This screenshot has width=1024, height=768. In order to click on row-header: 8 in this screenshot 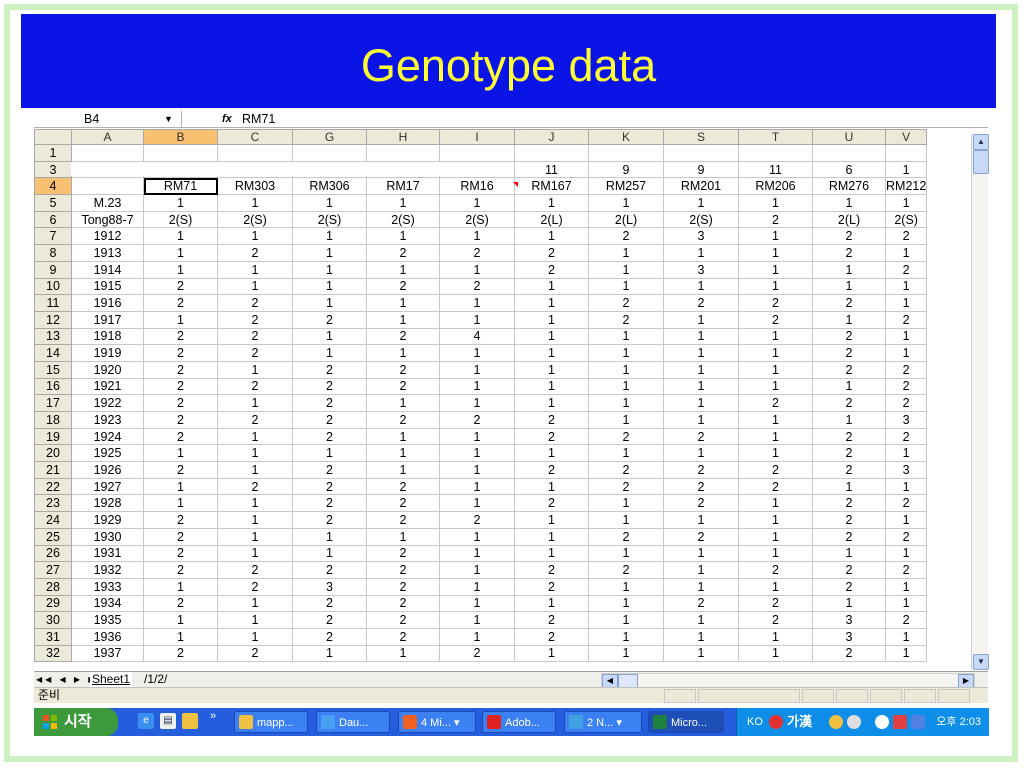, I will do `click(53, 253)`.